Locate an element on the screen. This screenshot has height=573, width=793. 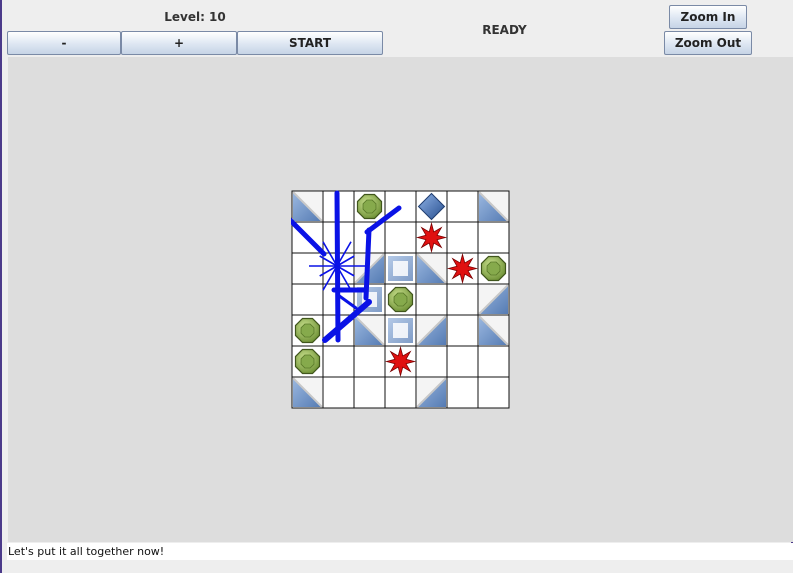
level-label: Level: 10 is located at coordinates (195, 17).